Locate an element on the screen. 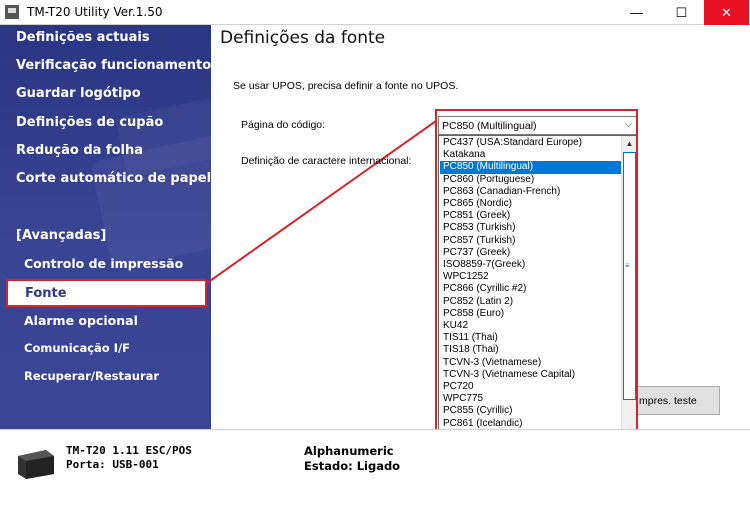 This screenshot has height=506, width=750. app-icon is located at coordinates (12, 12).